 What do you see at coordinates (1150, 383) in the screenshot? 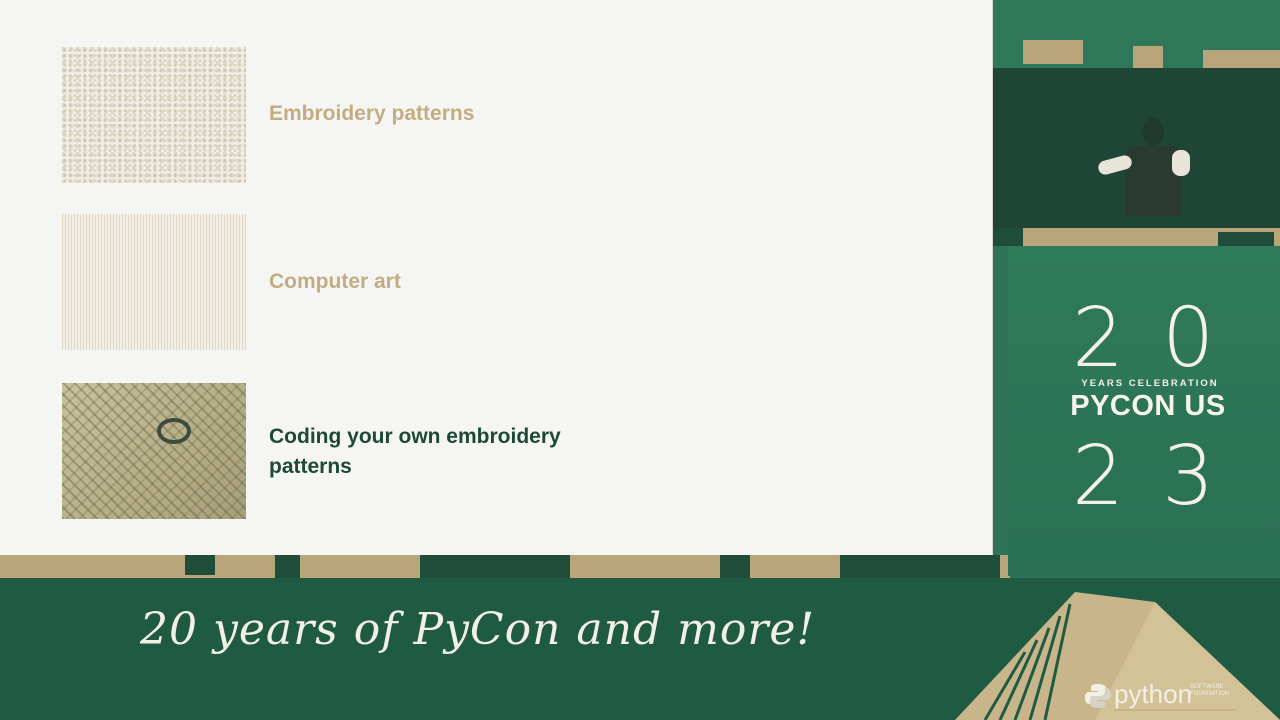
I see `years-celebration: YEARS CELEBRATION` at bounding box center [1150, 383].